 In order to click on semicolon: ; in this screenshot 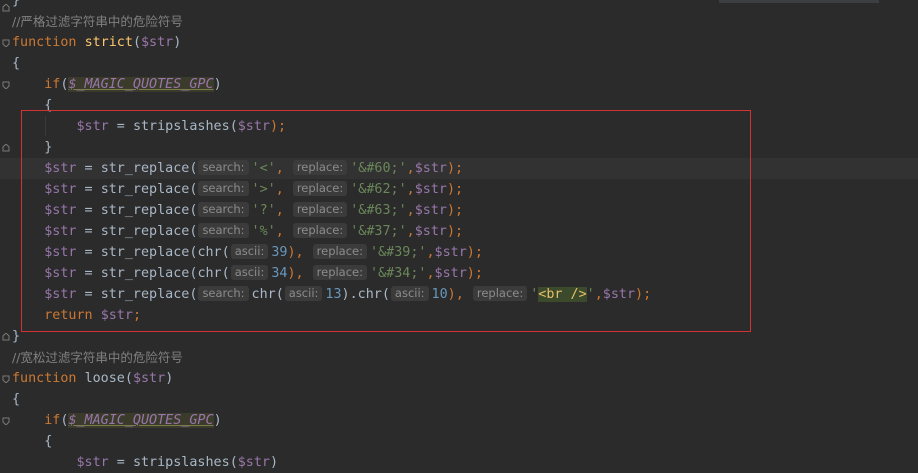, I will do `click(136, 315)`.